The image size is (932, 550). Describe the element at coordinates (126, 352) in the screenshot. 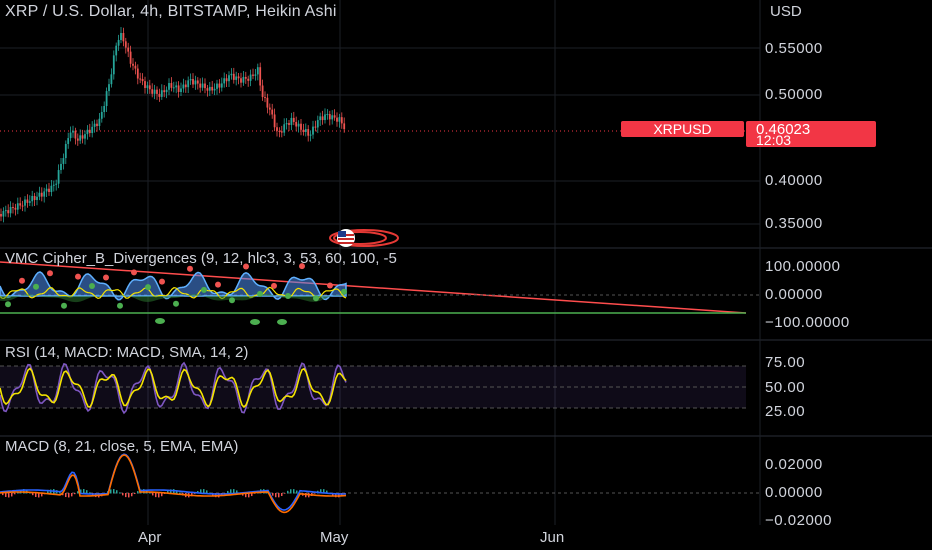

I see `rsi-indicator-title: RSI (14, MACD: MACD, SMA, 14, 2)` at that location.